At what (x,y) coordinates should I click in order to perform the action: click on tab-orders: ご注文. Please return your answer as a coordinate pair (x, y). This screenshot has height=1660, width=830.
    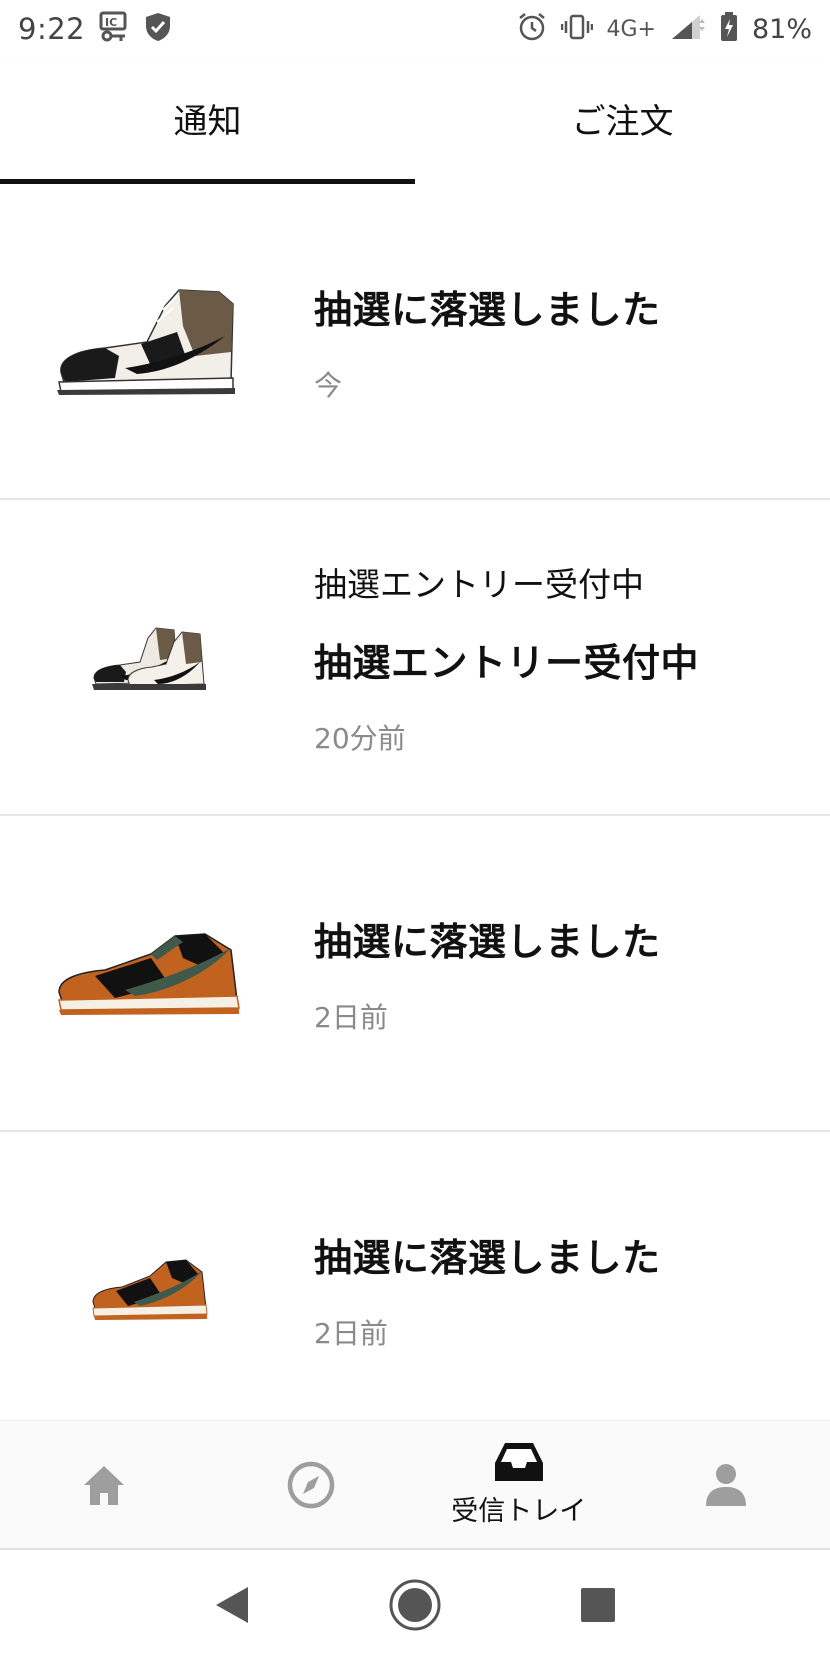
    Looking at the image, I should click on (622, 121).